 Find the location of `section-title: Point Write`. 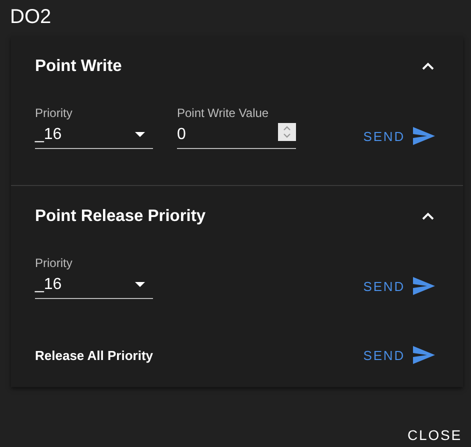

section-title: Point Write is located at coordinates (78, 66).